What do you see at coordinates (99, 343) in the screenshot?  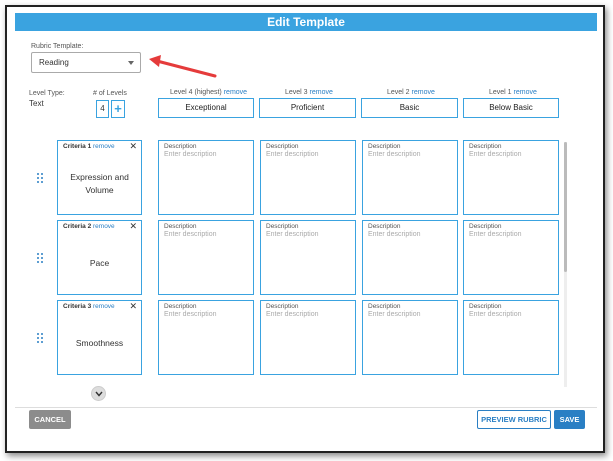 I see `criteria-name: Smoothness` at bounding box center [99, 343].